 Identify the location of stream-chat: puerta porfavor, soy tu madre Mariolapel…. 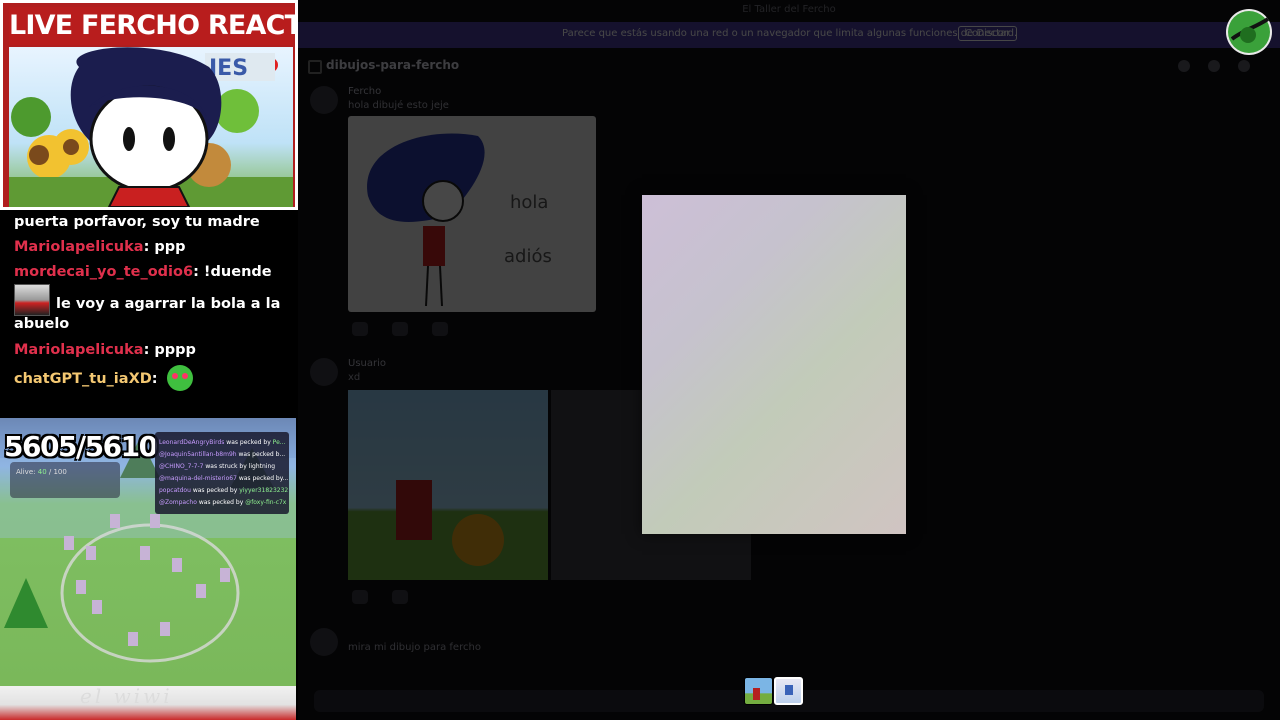
(149, 312).